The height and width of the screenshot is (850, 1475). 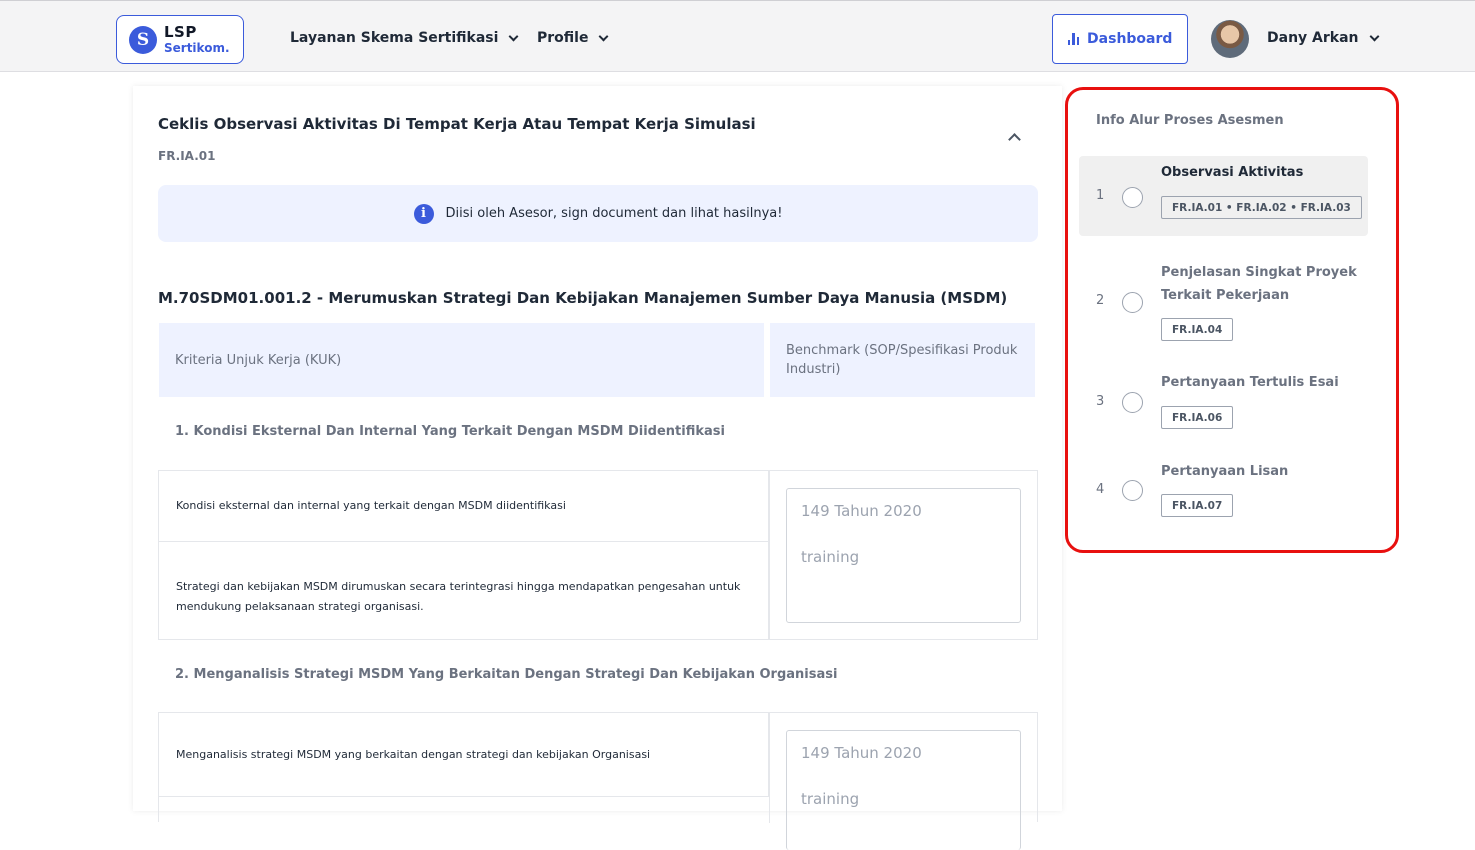 I want to click on nav-menu-label: Layanan Skema Sertifikasi, so click(x=394, y=38).